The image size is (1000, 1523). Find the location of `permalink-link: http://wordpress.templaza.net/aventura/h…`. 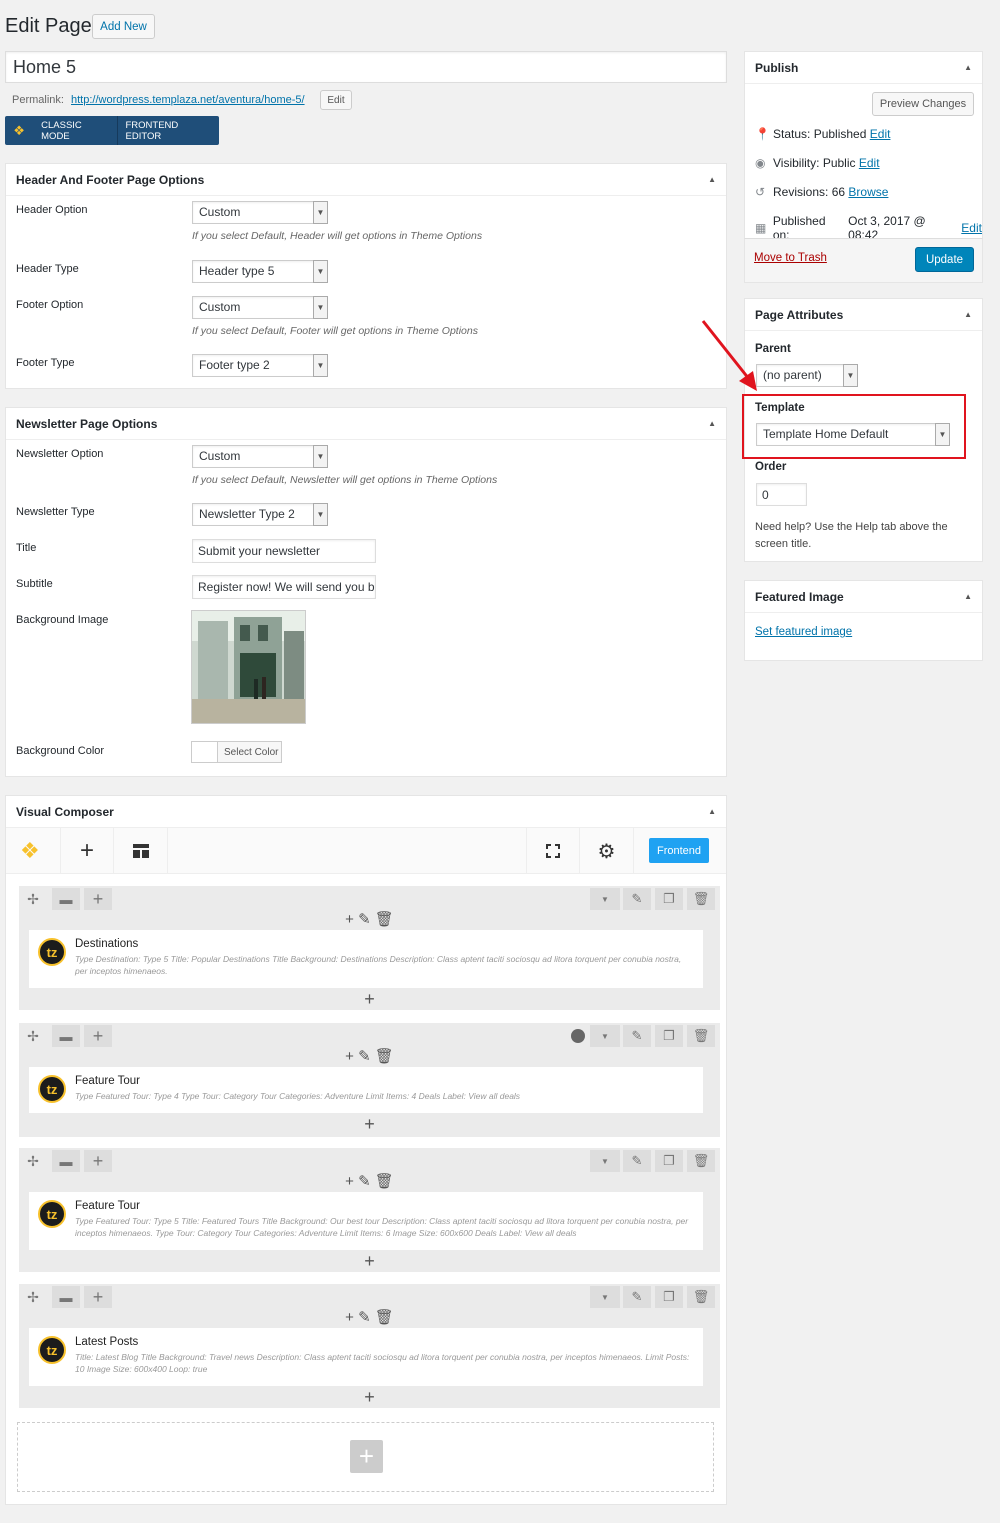

permalink-link: http://wordpress.templaza.net/aventura/h… is located at coordinates (188, 100).